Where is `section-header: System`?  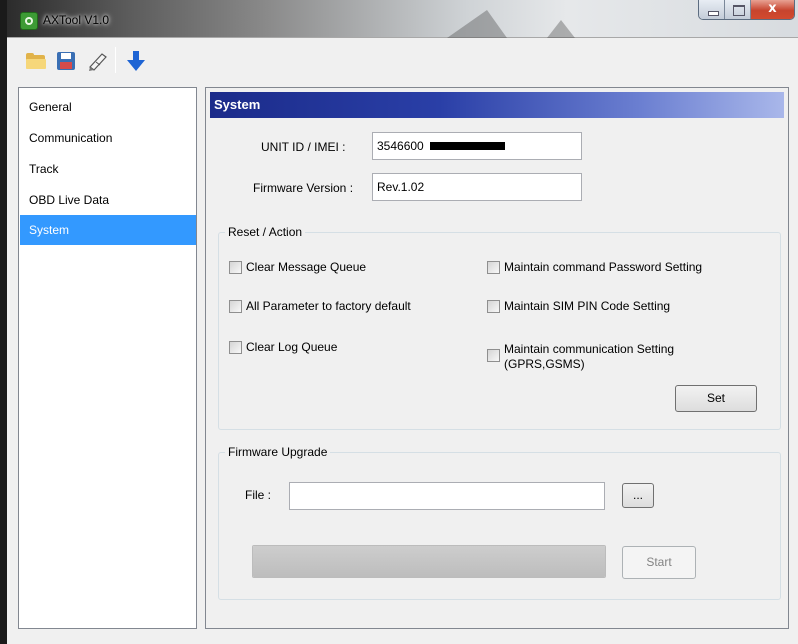 section-header: System is located at coordinates (497, 105).